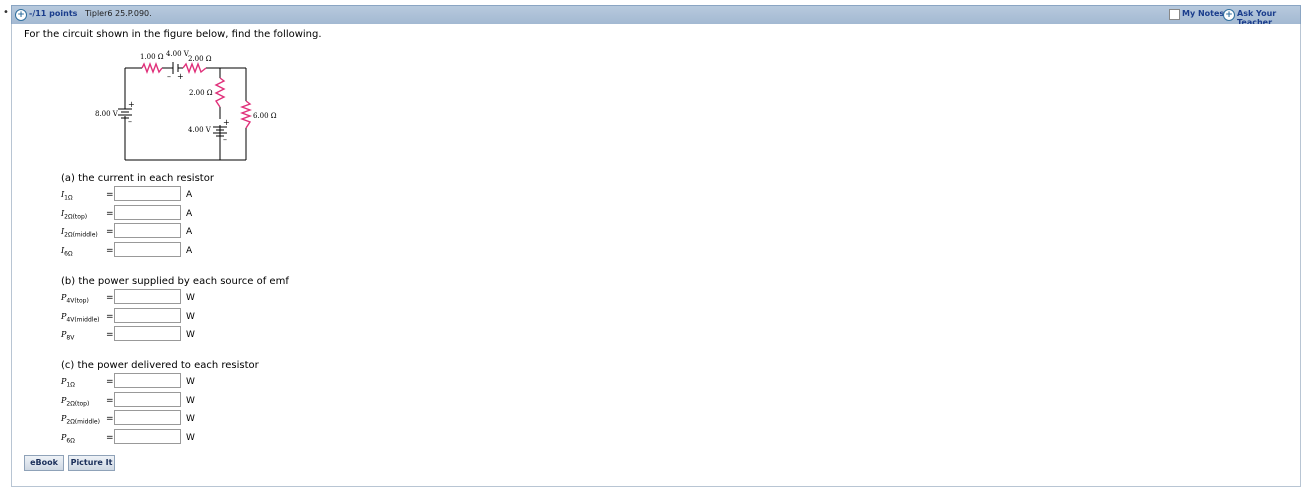  Describe the element at coordinates (118, 13) in the screenshot. I see `problem-id: Tipler6 25.P.090.` at that location.